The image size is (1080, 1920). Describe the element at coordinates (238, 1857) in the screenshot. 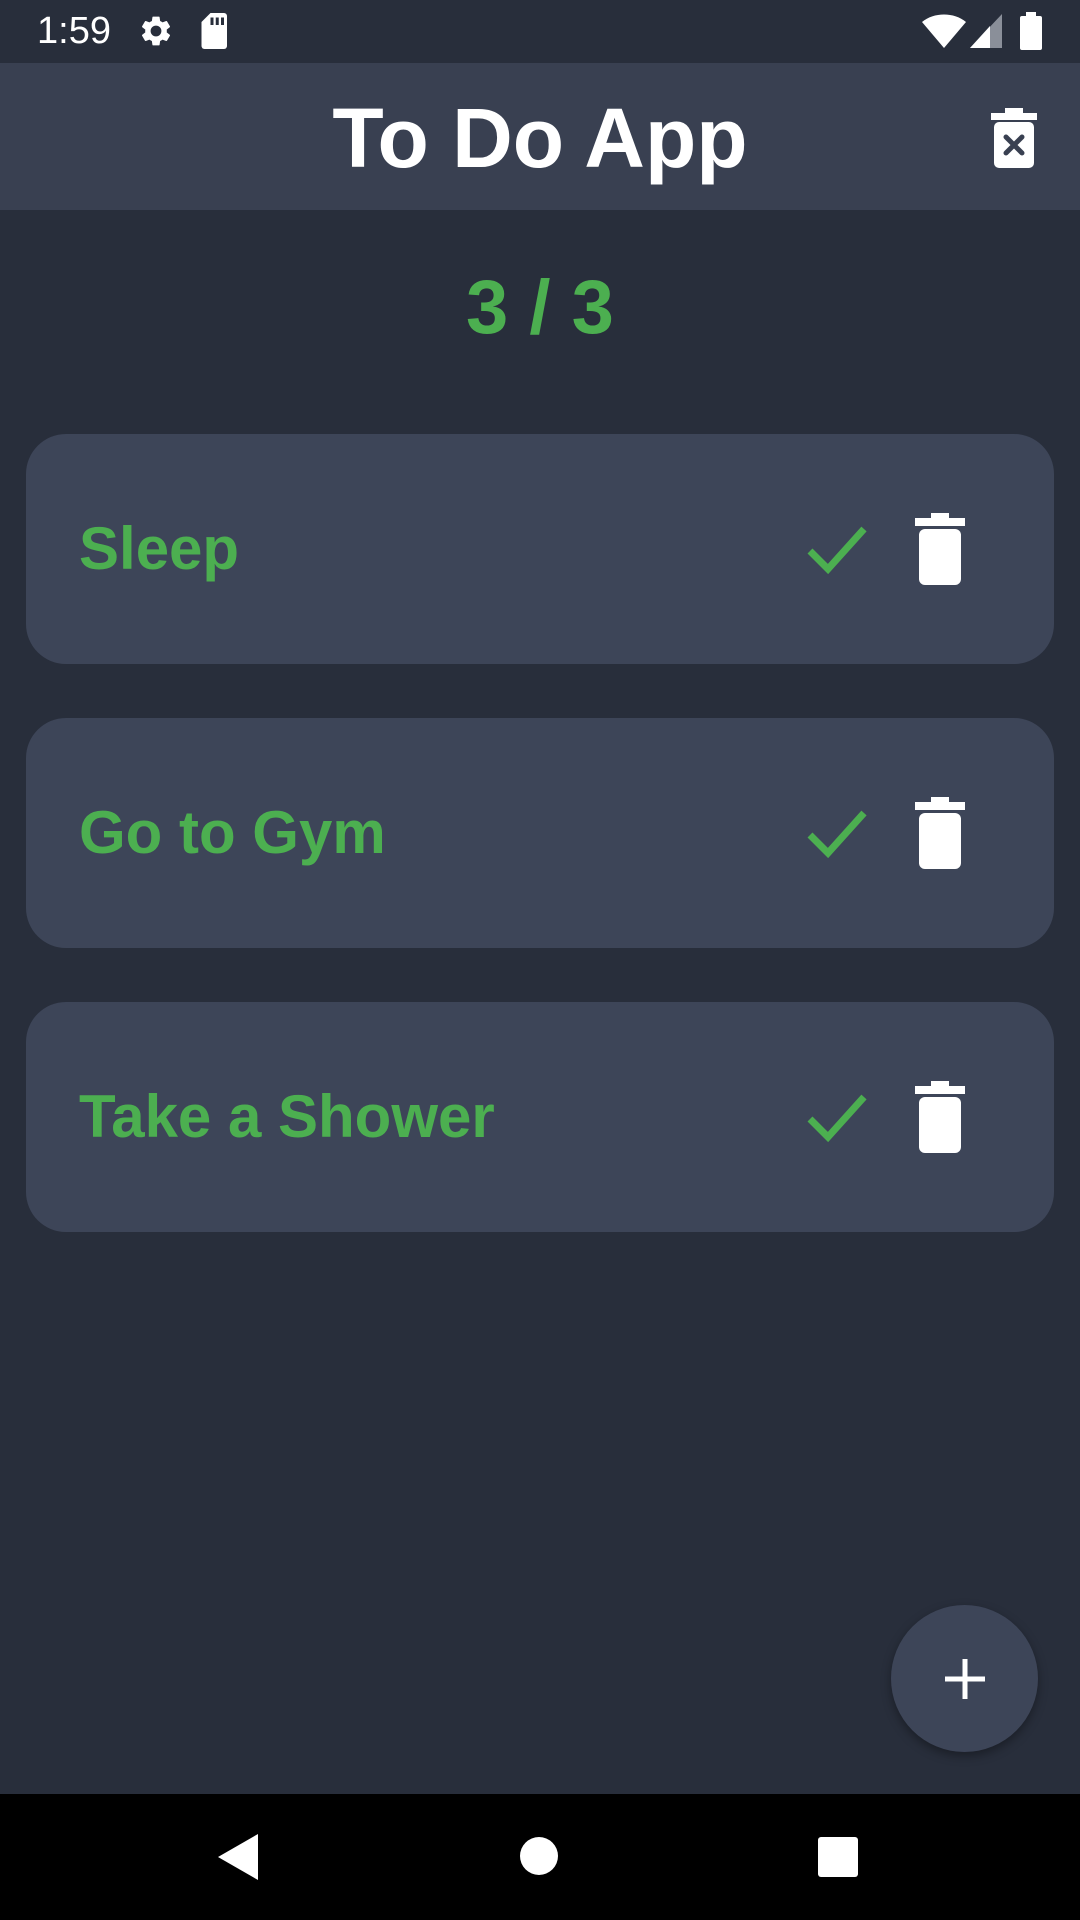

I see `back-icon` at that location.